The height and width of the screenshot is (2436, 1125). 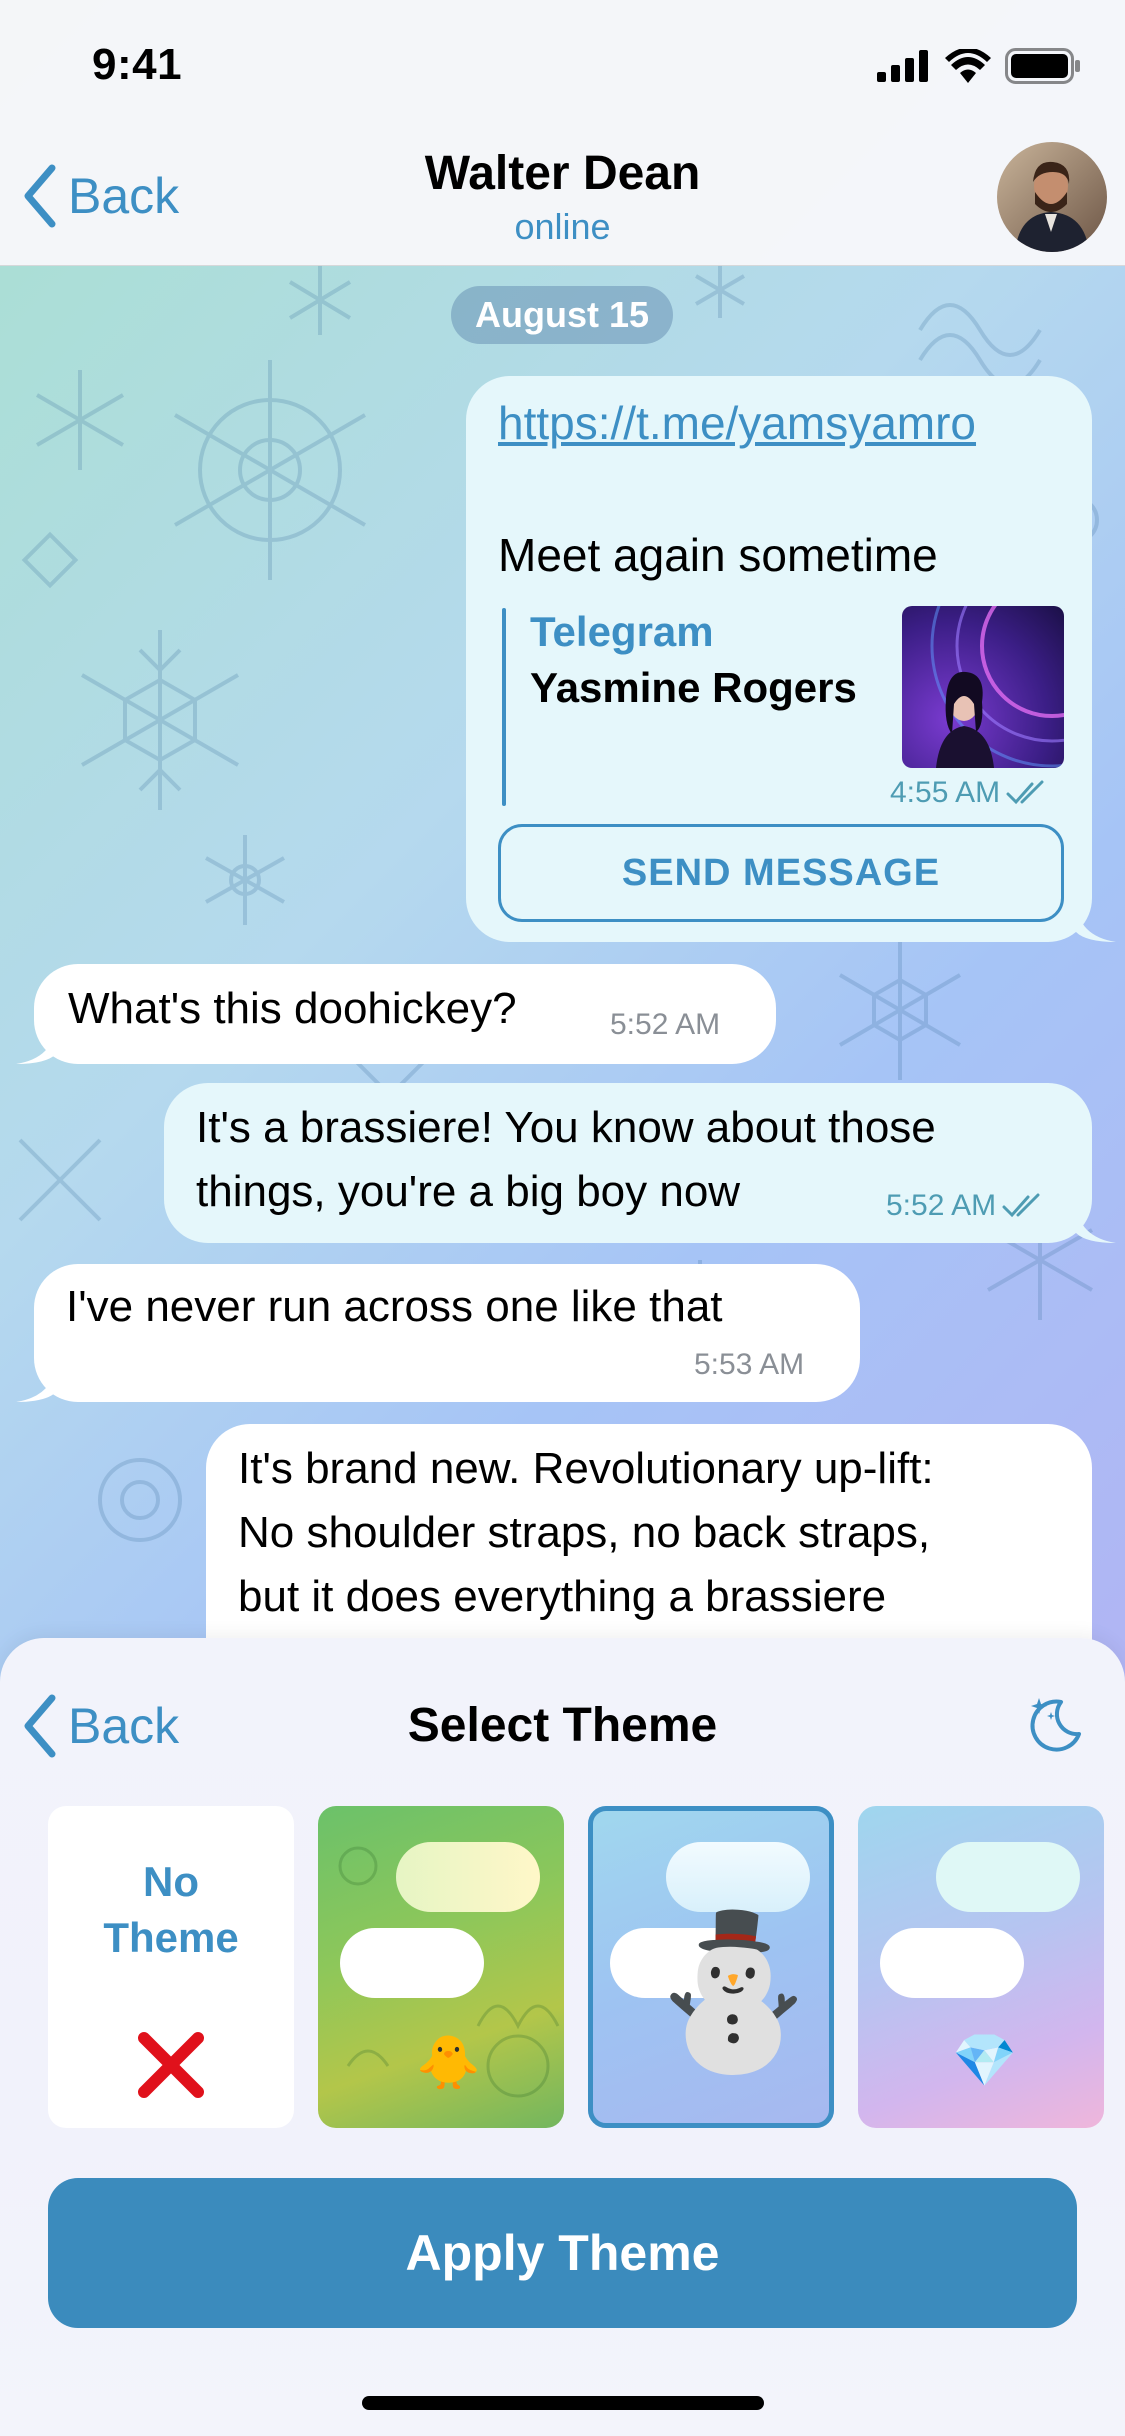 What do you see at coordinates (468, 1191) in the screenshot?
I see `message-text-line-2: things, you're a big boy now` at bounding box center [468, 1191].